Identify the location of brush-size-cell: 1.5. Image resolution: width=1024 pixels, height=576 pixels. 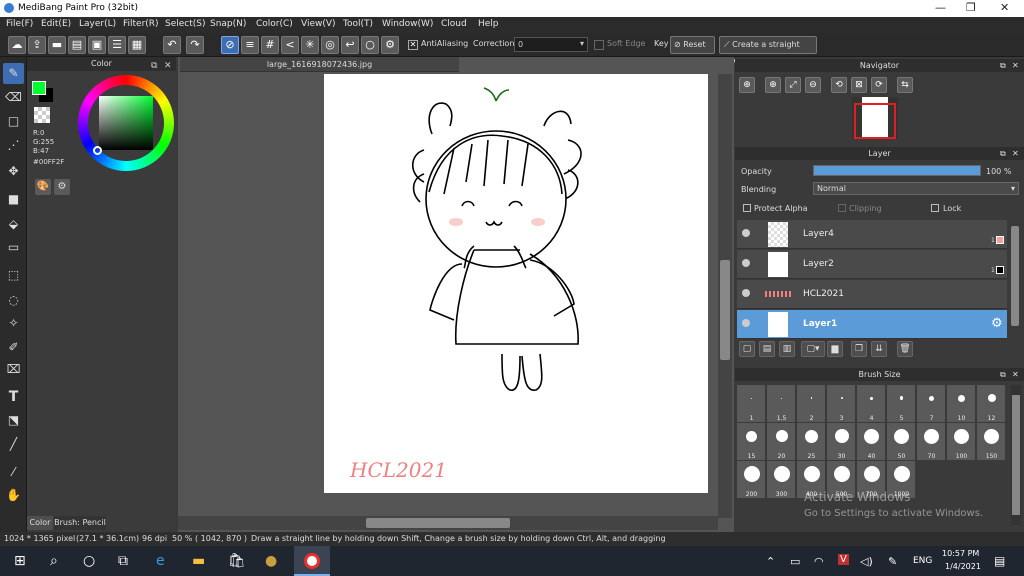
(781, 403).